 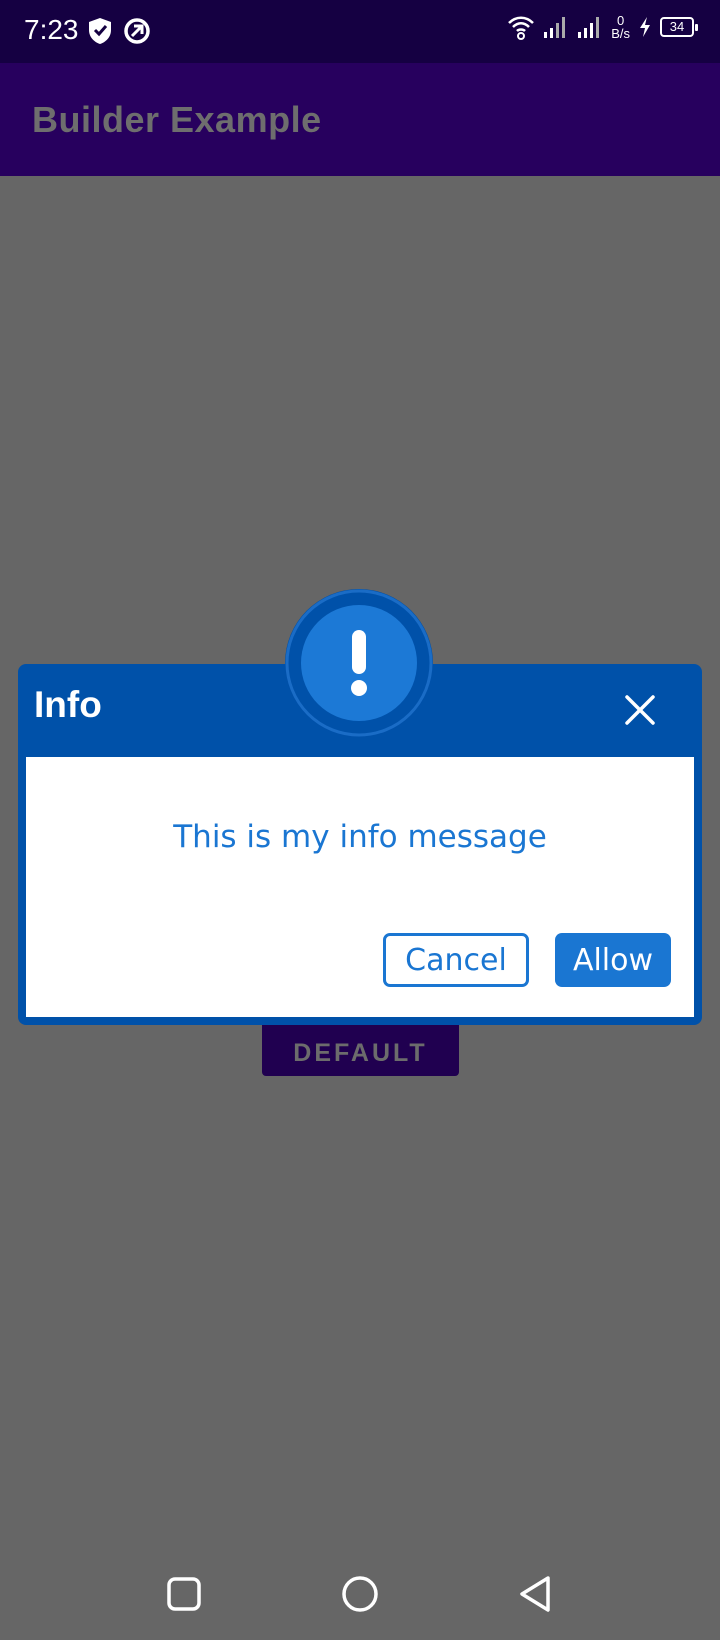 I want to click on back-triangle-icon, so click(x=536, y=1594).